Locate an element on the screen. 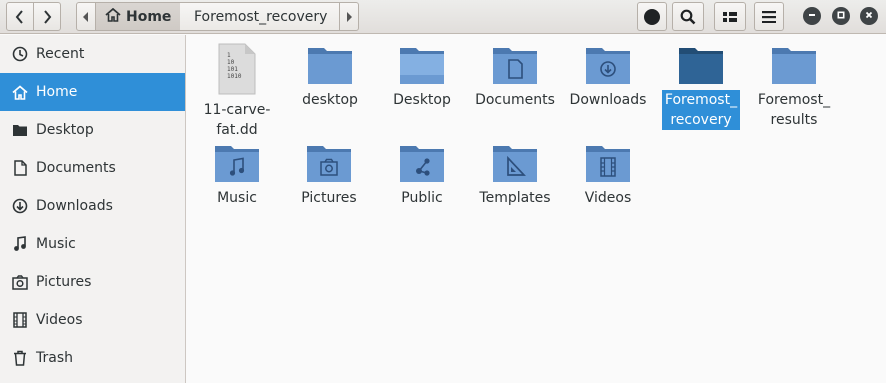 This screenshot has width=886, height=383. sidebar-item-documents: Documents is located at coordinates (92, 168).